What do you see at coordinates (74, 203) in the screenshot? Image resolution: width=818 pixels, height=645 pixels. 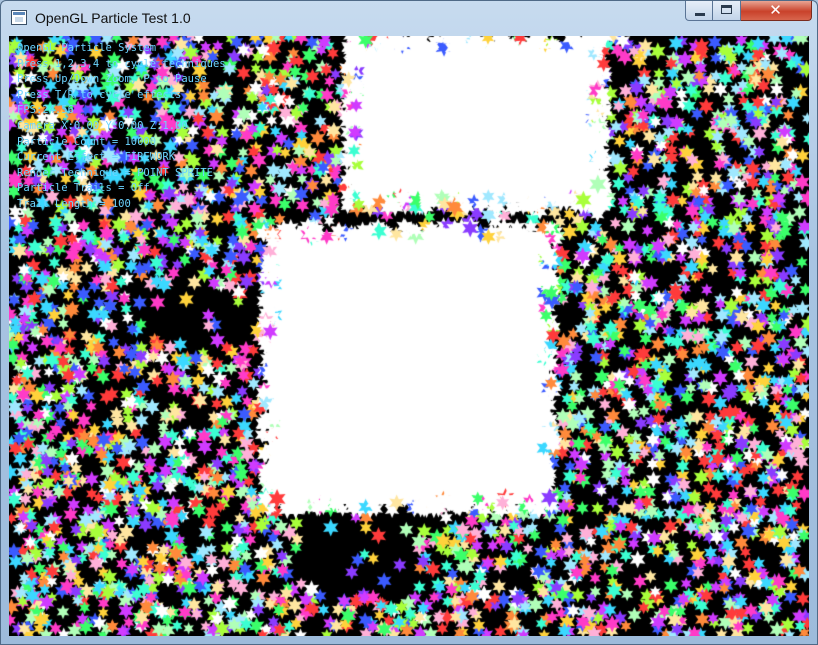 I see `overlay-line: Trail Length = 100` at bounding box center [74, 203].